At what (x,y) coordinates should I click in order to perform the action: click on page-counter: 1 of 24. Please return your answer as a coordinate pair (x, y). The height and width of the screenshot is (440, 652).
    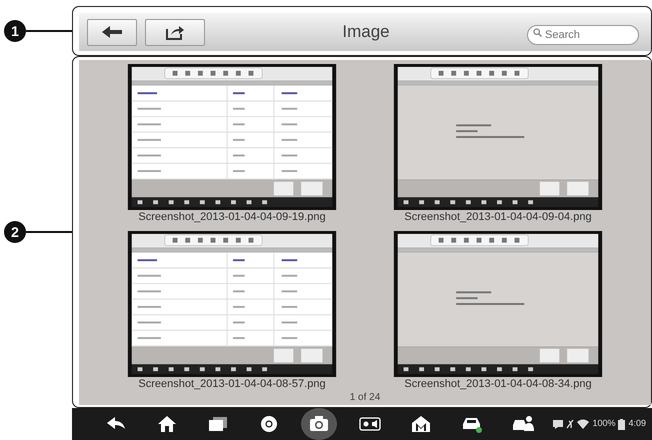
    Looking at the image, I should click on (365, 398).